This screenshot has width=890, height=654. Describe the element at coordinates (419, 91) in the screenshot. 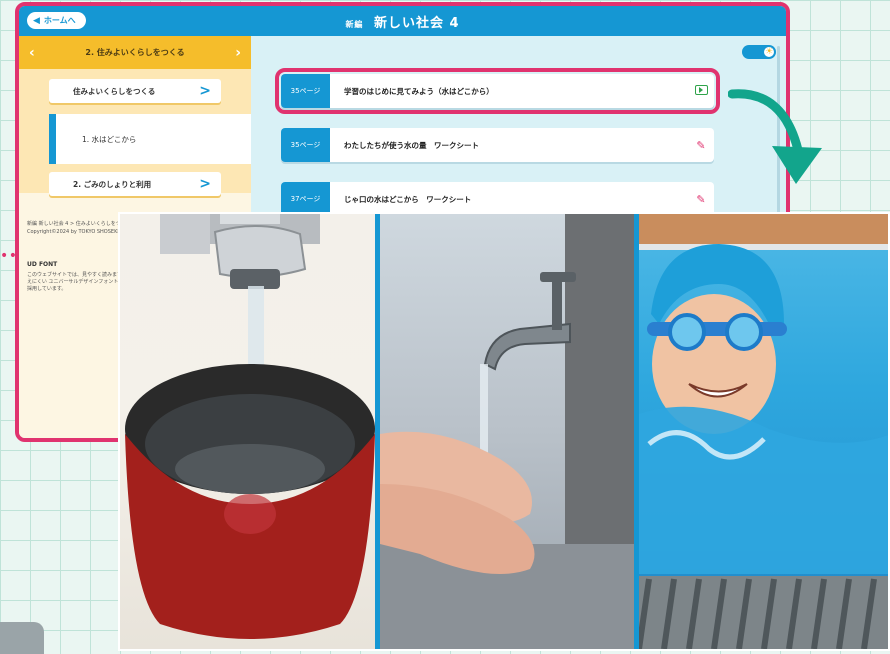

I see `content-row-label: 学習のはじめに見てみよう（水はどこから）` at that location.